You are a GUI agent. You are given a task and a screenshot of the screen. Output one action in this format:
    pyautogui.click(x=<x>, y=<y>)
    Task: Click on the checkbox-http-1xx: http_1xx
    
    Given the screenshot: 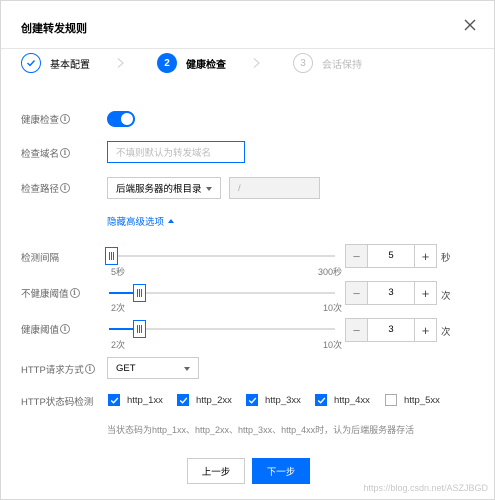 What is the action you would take?
    pyautogui.click(x=135, y=400)
    